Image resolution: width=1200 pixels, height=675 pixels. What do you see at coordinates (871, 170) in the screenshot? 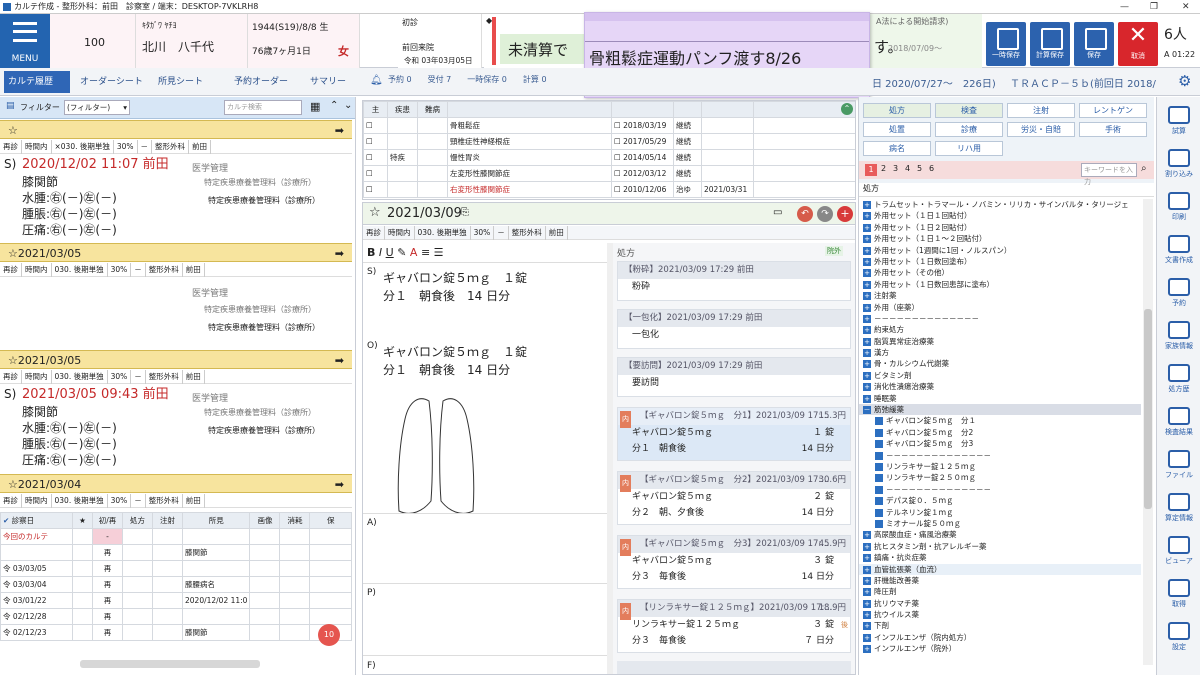
I see `page-tab-1: 1` at bounding box center [871, 170].